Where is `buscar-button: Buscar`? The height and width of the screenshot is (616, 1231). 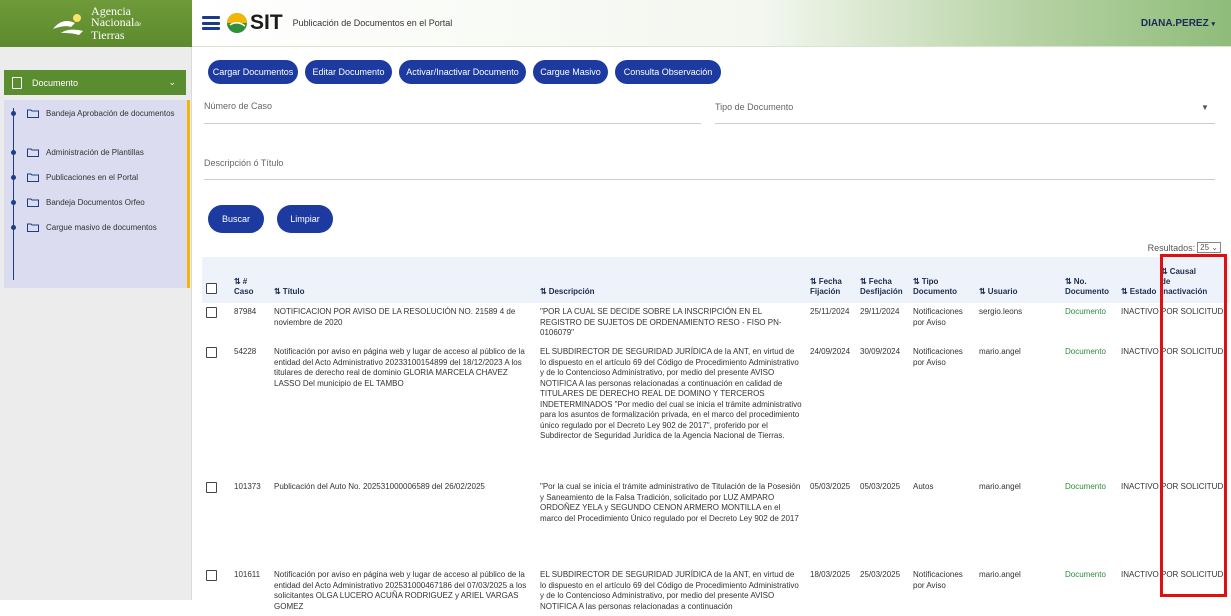
buscar-button: Buscar is located at coordinates (236, 219).